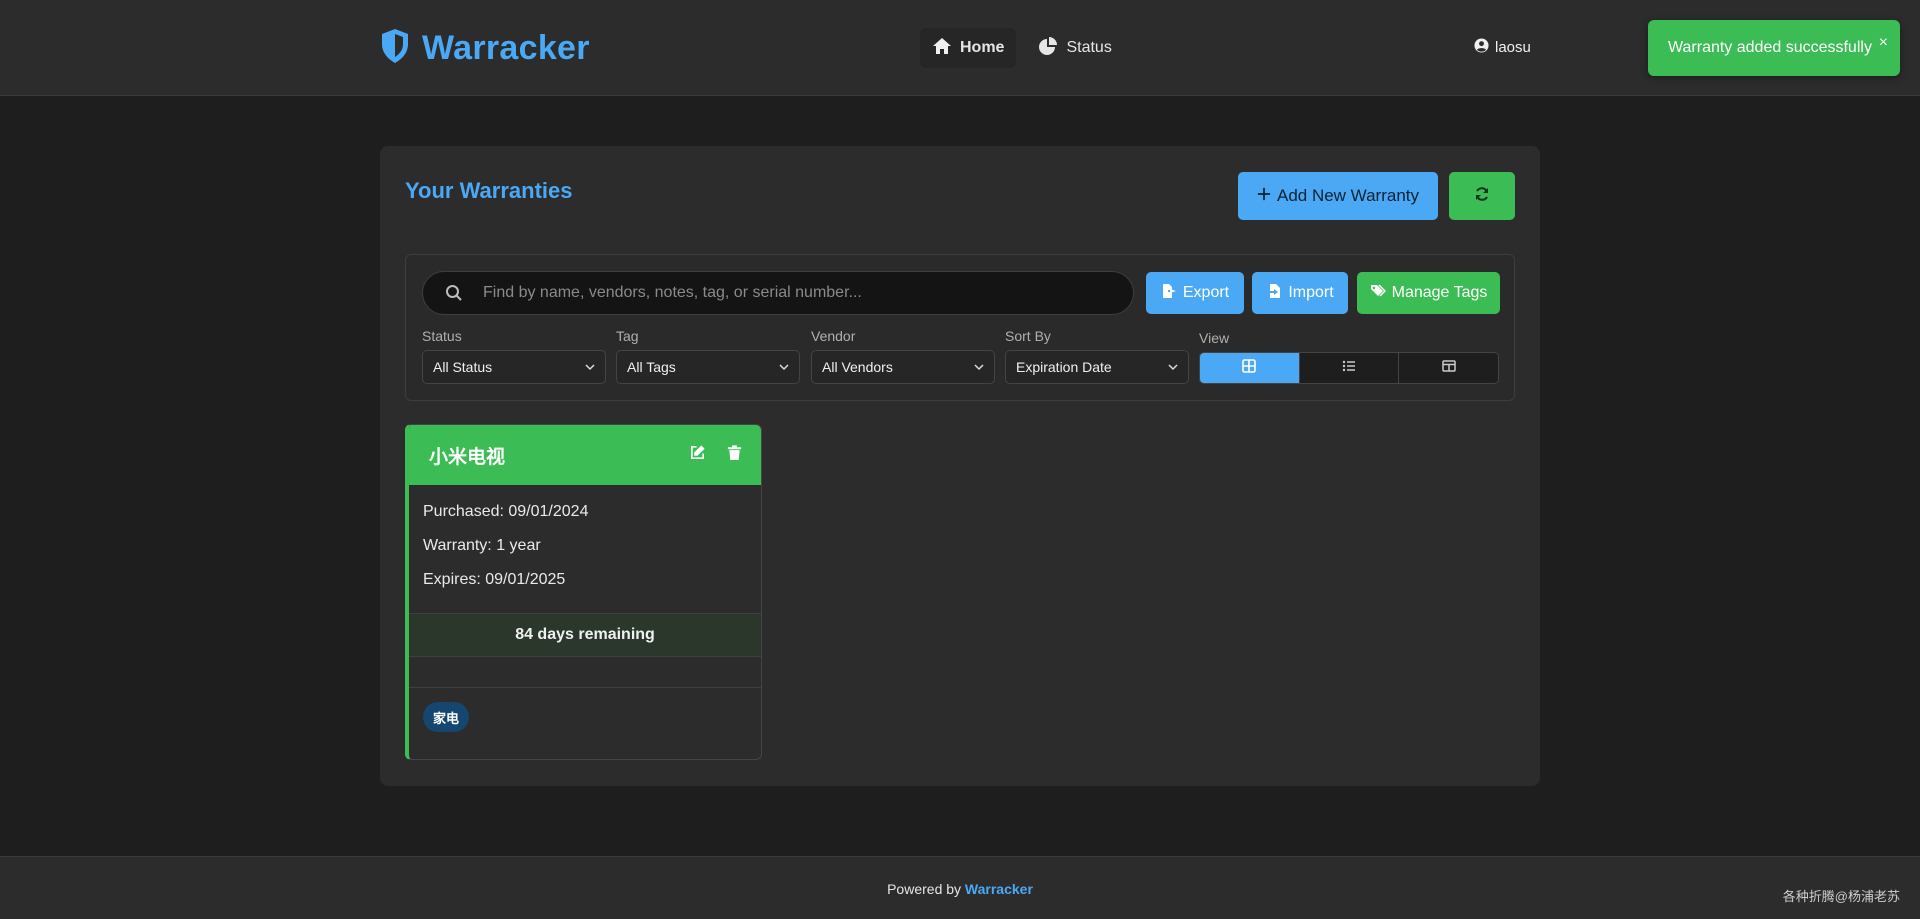 This screenshot has width=1920, height=919. Describe the element at coordinates (903, 367) in the screenshot. I see `vendor-select: All Vendors` at that location.